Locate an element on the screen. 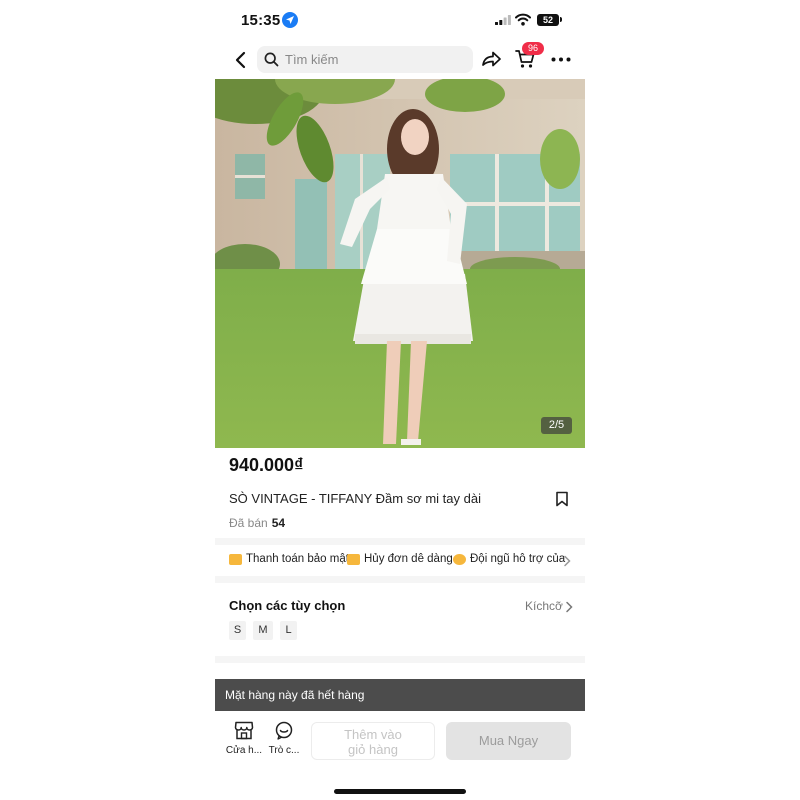 This screenshot has height=800, width=800. status-time: 15:35 is located at coordinates (261, 20).